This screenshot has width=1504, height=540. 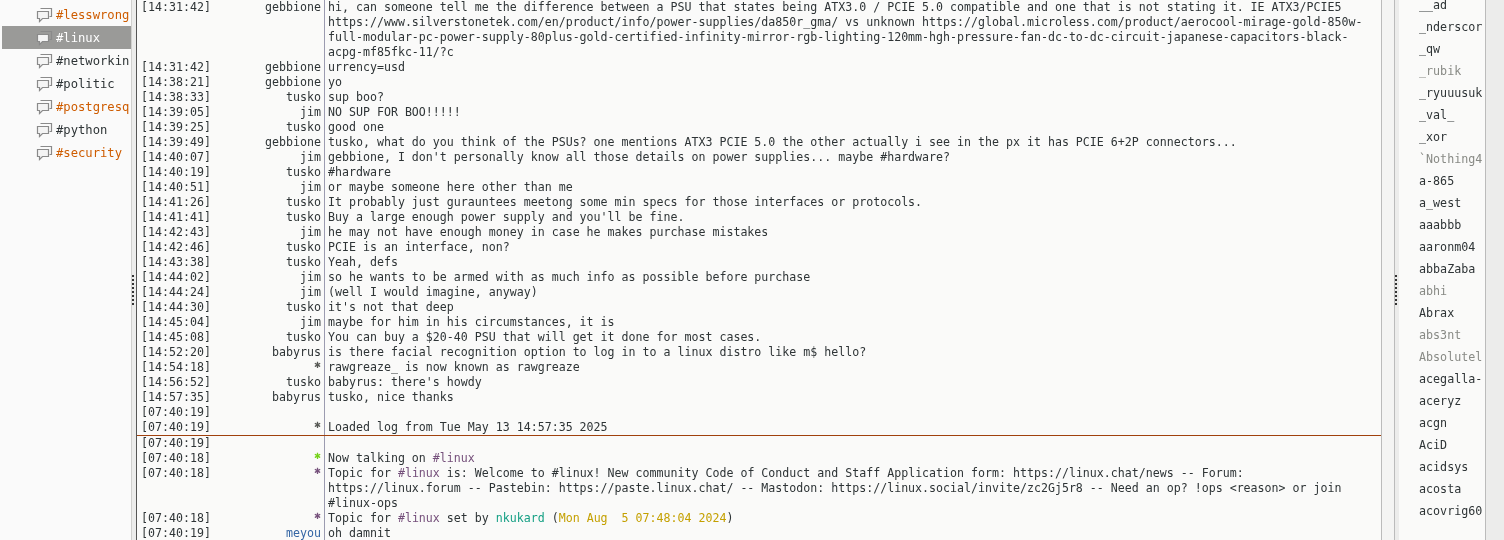 What do you see at coordinates (1442, 511) in the screenshot?
I see `user-name: acovrig60` at bounding box center [1442, 511].